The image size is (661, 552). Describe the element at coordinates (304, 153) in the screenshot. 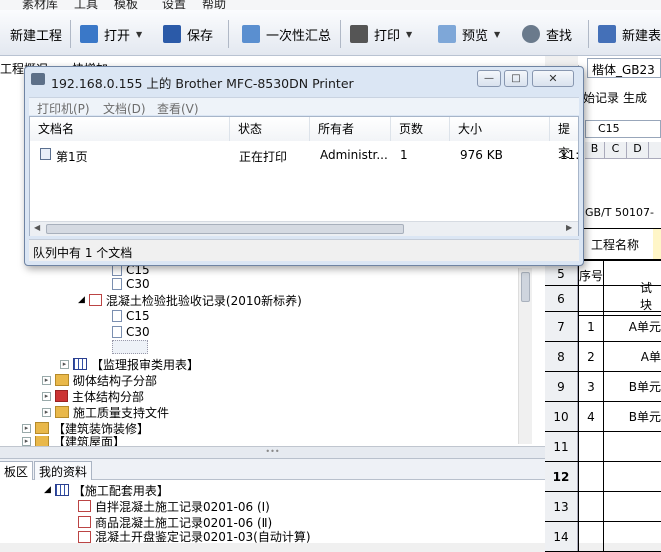

I see `table-row: 第1页 正在打印 Administr... 1 976 KB 11:` at that location.